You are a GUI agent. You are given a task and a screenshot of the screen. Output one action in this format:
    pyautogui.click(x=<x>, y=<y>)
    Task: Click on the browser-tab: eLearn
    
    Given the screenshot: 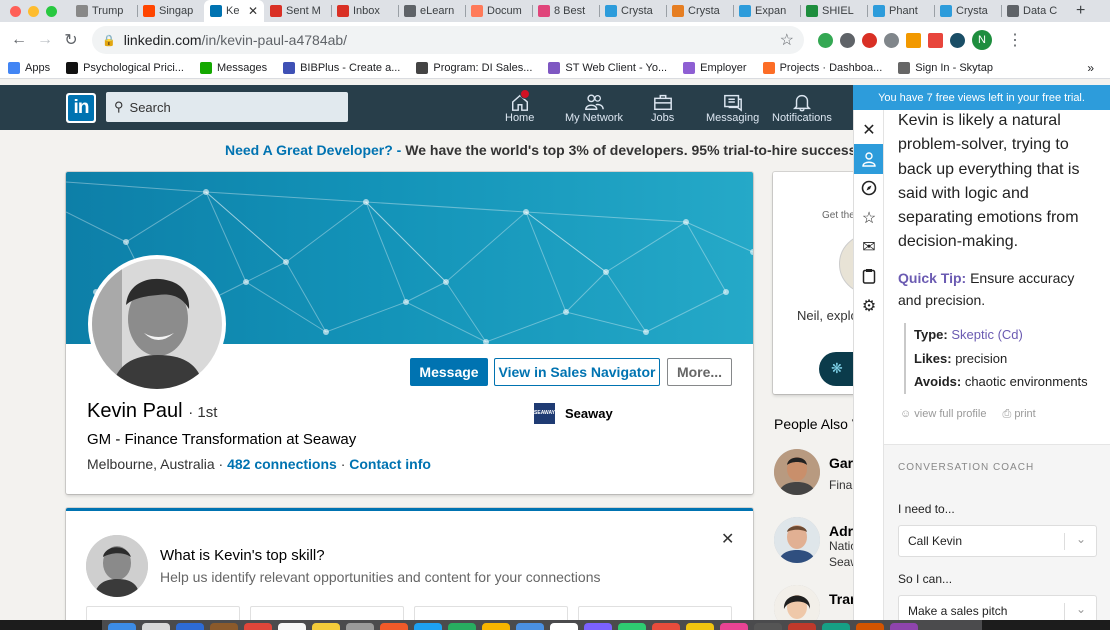 What is the action you would take?
    pyautogui.click(x=431, y=11)
    